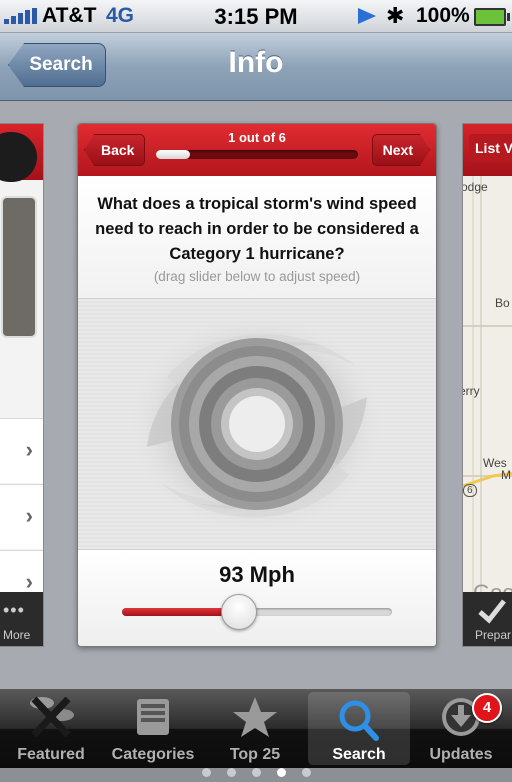 The image size is (512, 782). What do you see at coordinates (255, 717) in the screenshot?
I see `star-icon` at bounding box center [255, 717].